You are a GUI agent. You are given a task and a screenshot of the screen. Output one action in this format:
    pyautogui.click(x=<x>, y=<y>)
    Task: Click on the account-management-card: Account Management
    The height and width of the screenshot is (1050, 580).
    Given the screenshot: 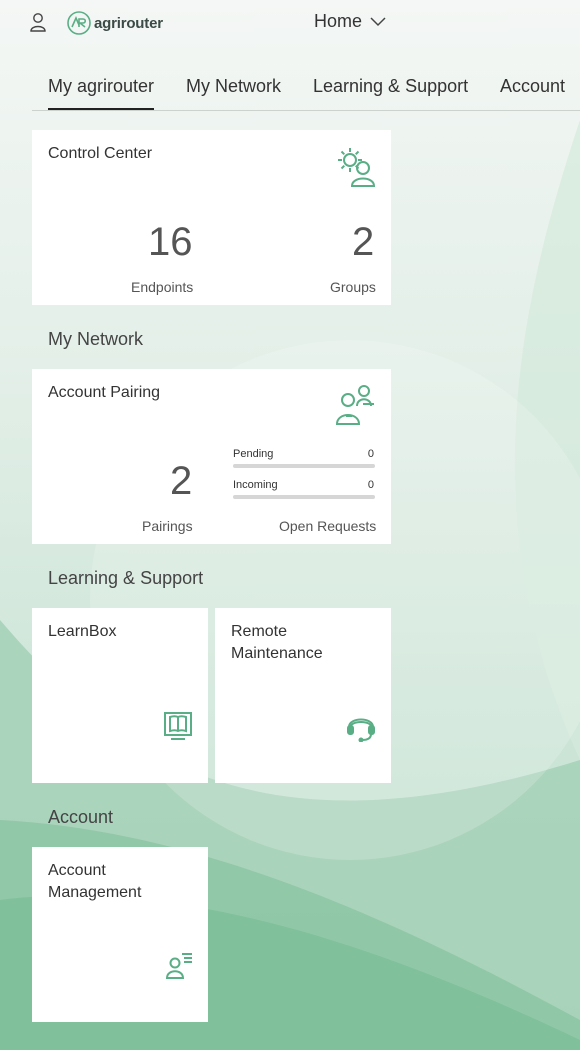 What is the action you would take?
    pyautogui.click(x=120, y=934)
    